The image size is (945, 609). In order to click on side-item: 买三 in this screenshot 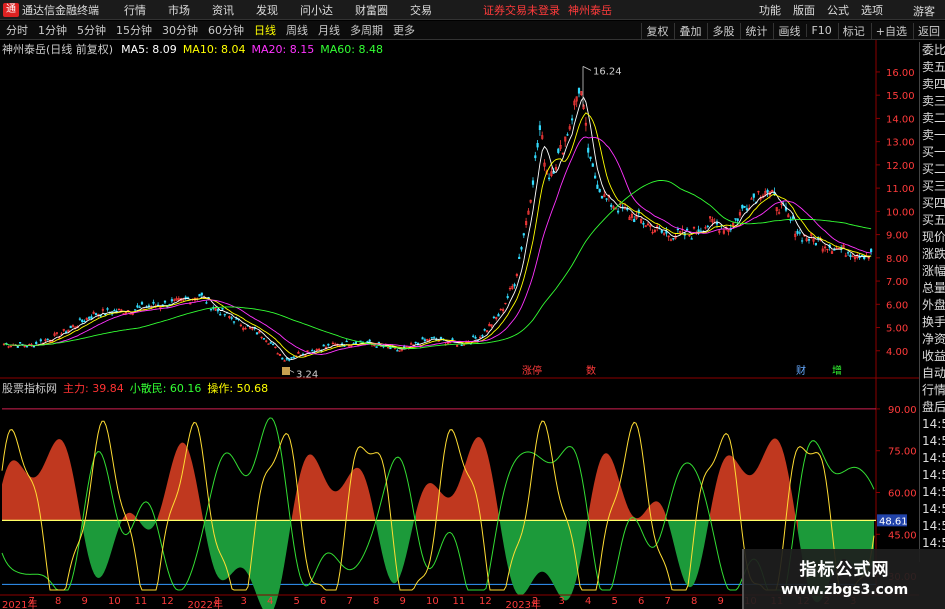, I will do `click(932, 186)`.